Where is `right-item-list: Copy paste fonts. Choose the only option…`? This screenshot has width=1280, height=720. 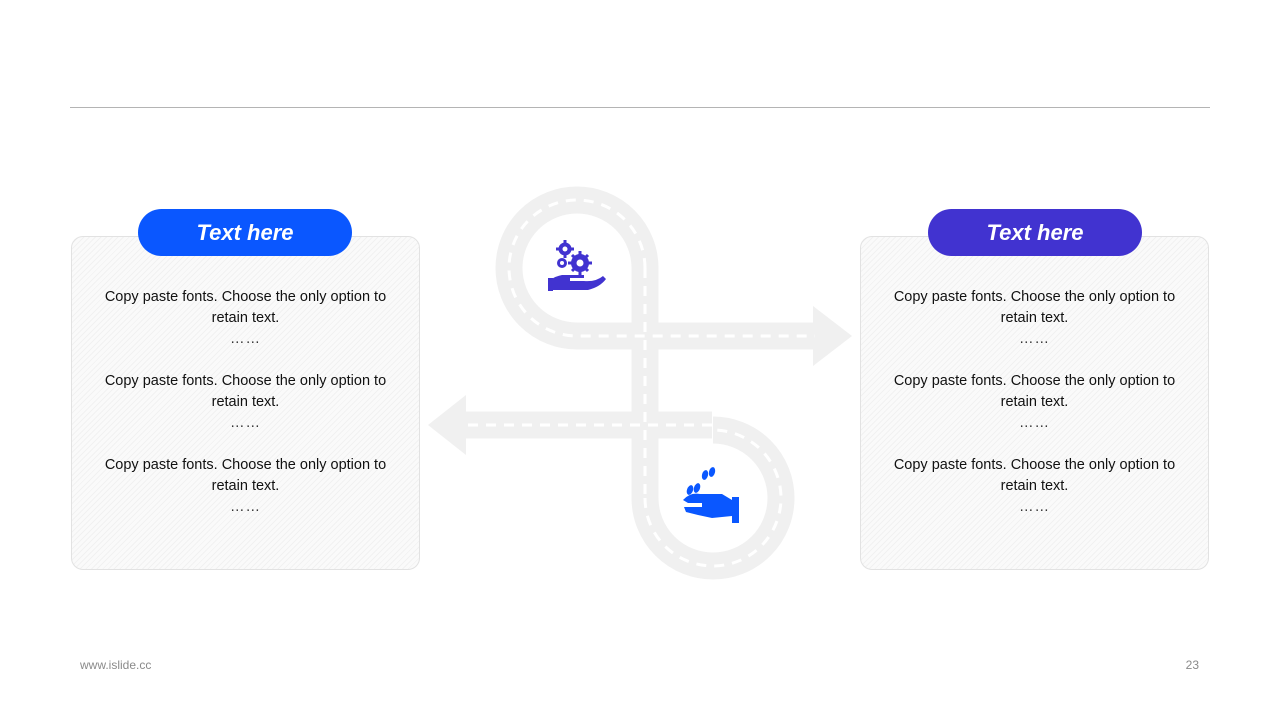 right-item-list: Copy paste fonts. Choose the only option… is located at coordinates (1034, 413).